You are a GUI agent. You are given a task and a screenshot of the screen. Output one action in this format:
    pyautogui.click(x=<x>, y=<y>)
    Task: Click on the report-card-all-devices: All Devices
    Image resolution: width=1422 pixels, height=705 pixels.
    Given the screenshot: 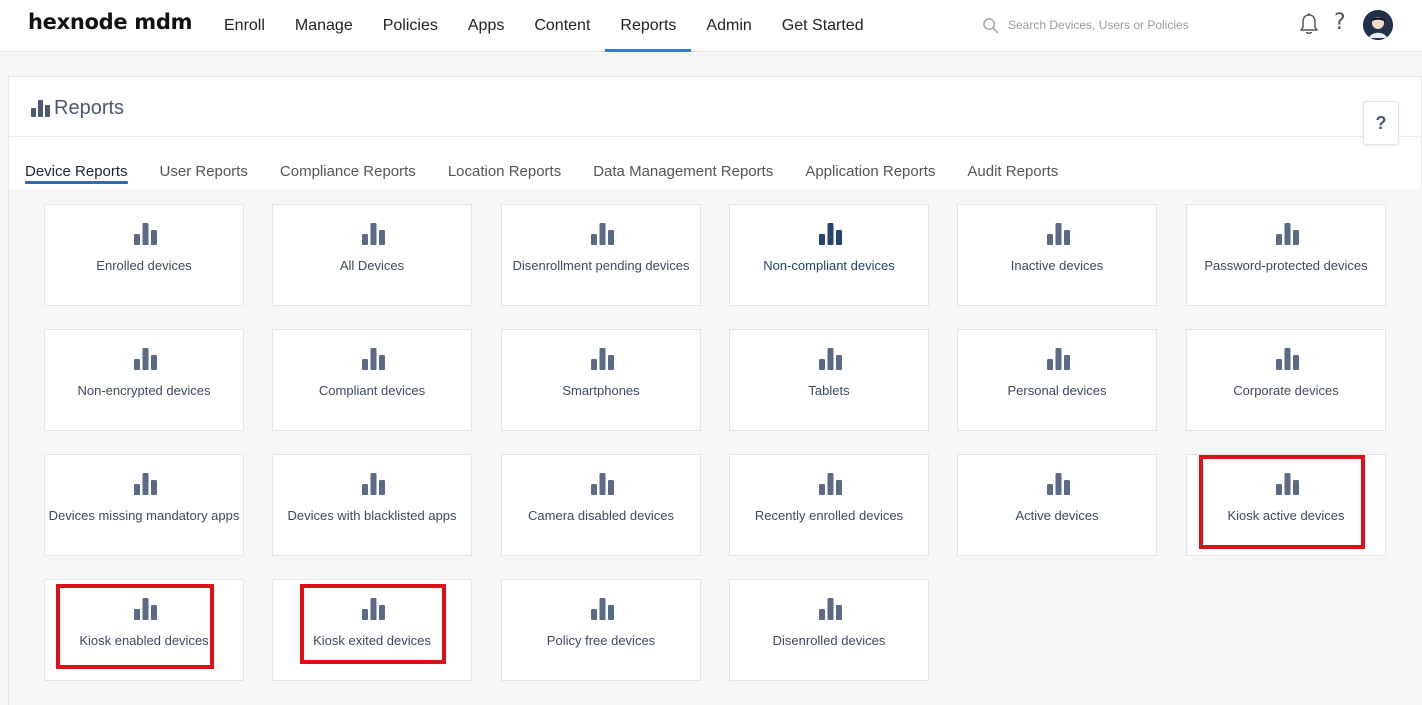 What is the action you would take?
    pyautogui.click(x=372, y=255)
    